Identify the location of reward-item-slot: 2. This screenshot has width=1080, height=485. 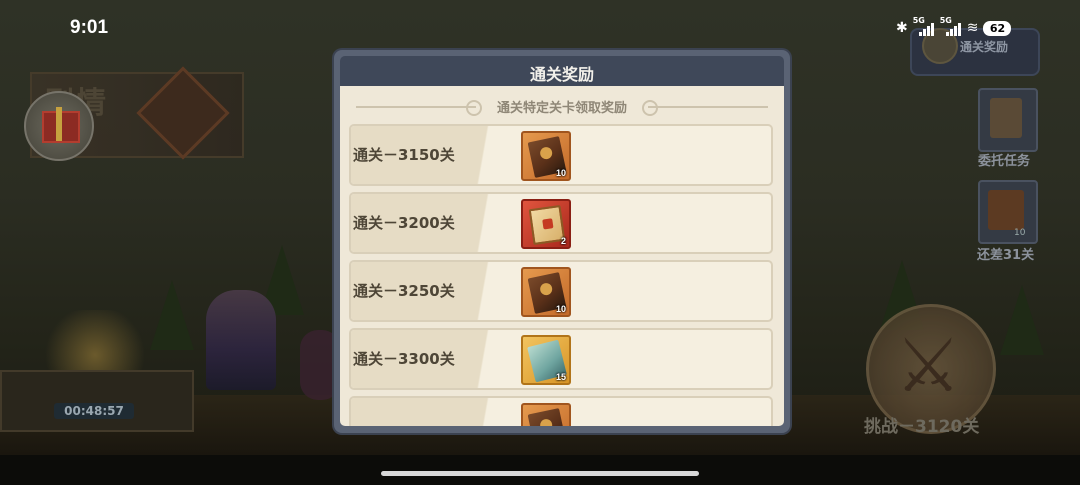
(546, 224).